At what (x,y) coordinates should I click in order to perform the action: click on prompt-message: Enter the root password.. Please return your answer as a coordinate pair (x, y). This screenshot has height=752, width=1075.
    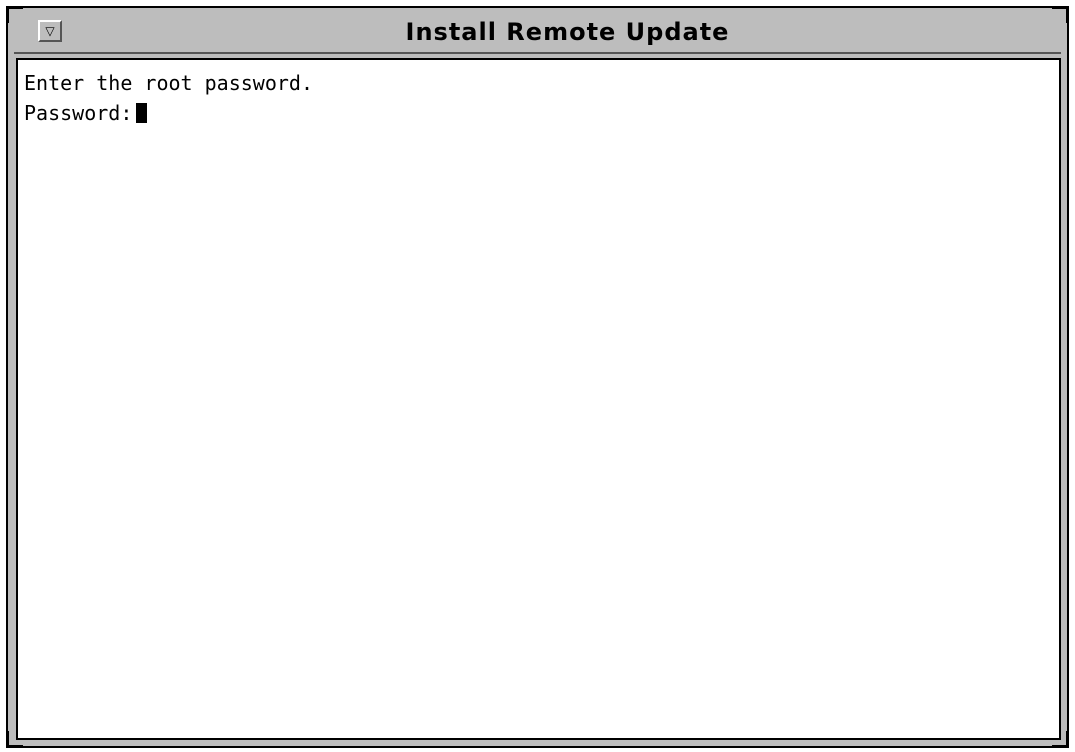
    Looking at the image, I should click on (168, 83).